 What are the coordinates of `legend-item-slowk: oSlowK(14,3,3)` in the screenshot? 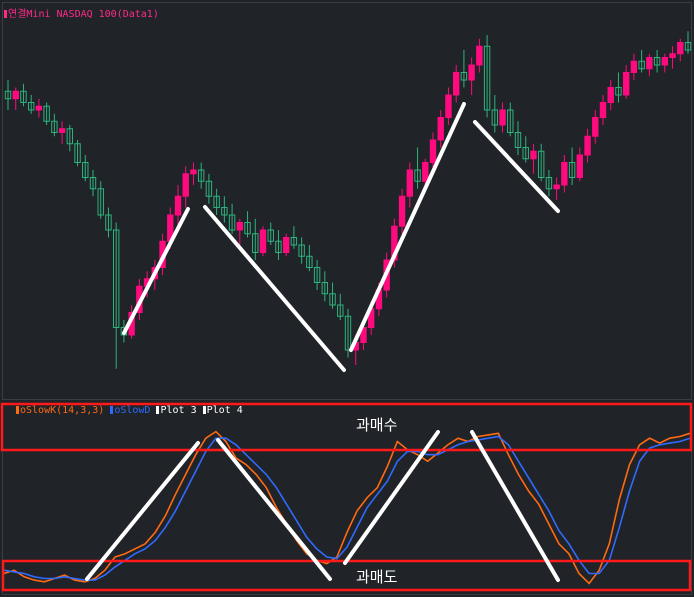 It's located at (60, 410).